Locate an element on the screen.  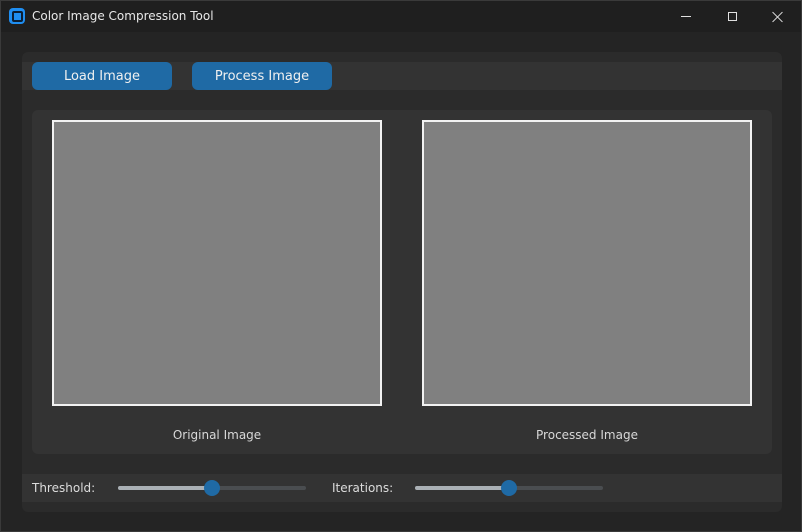
original-image-label: Original Image is located at coordinates (217, 435).